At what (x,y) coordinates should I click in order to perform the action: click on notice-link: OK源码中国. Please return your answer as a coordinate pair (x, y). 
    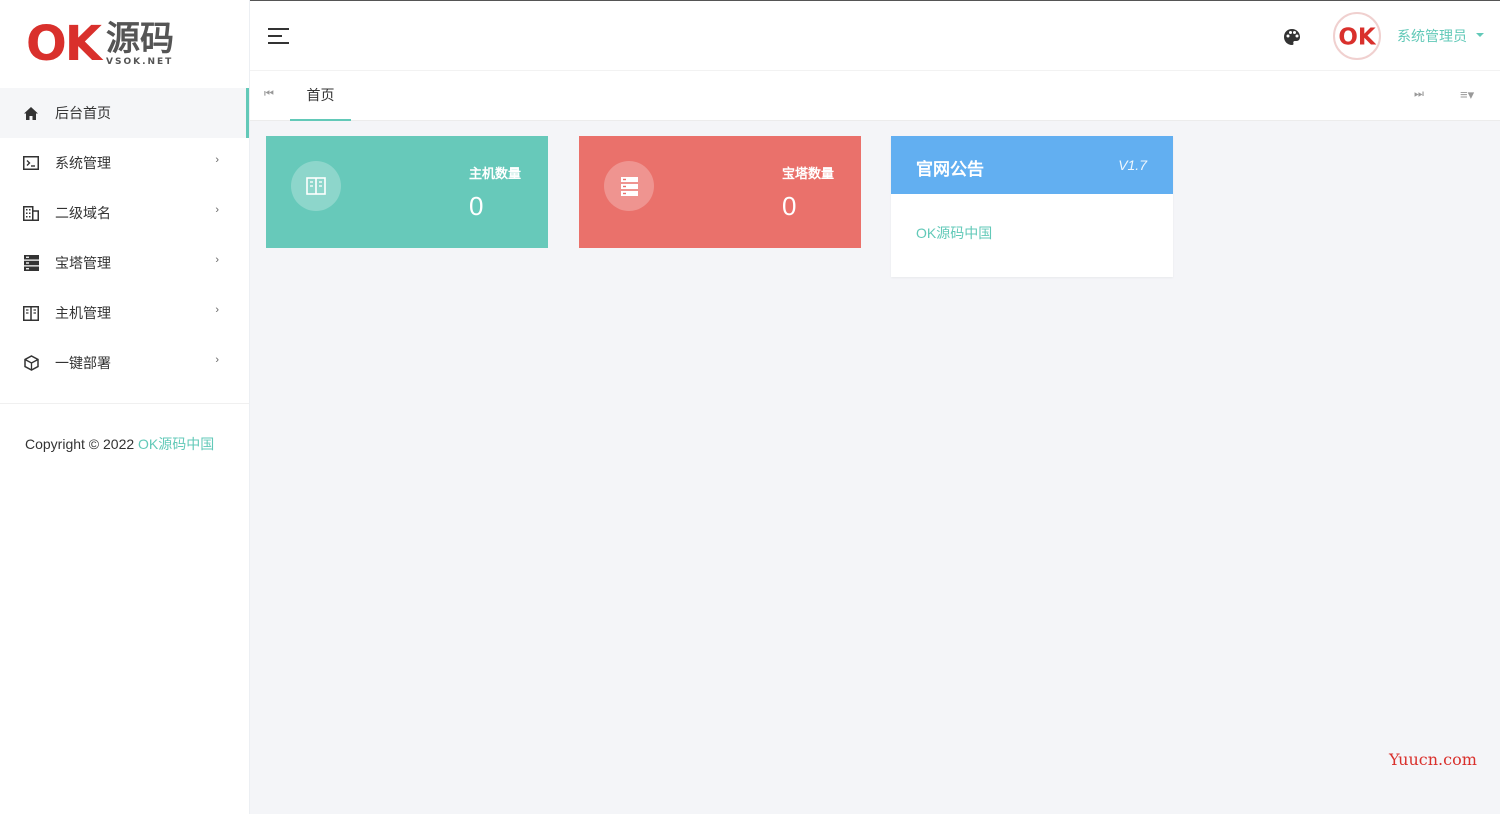
    Looking at the image, I should click on (954, 233).